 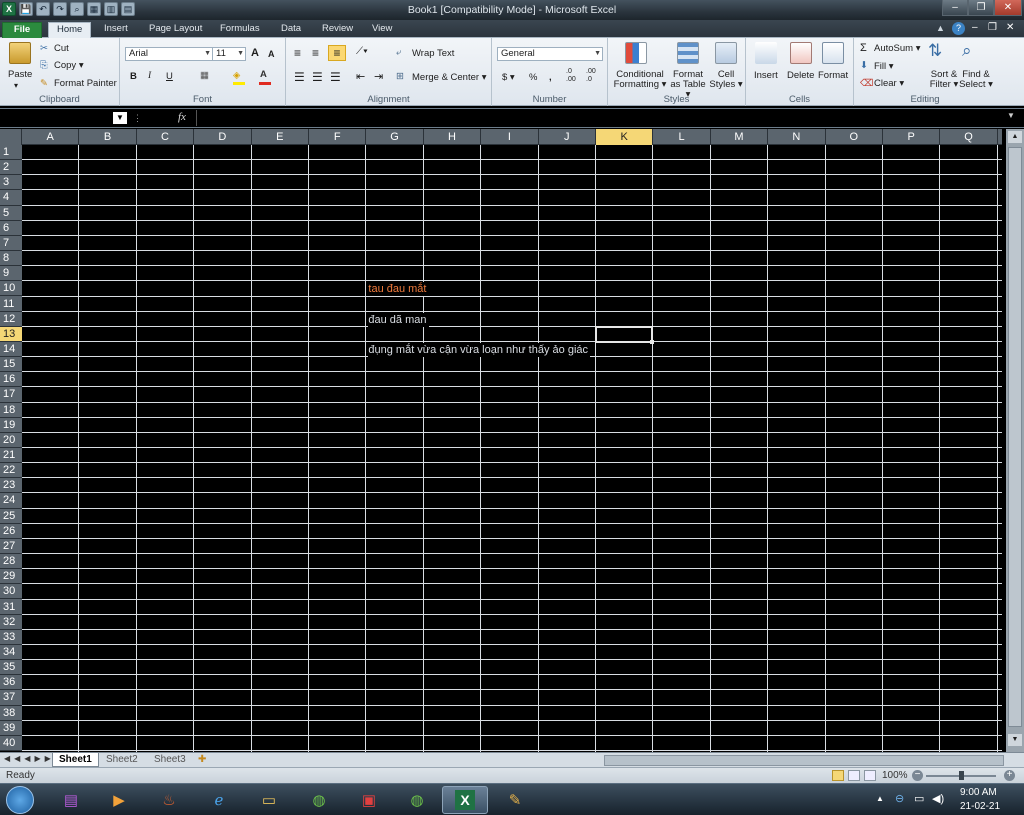 What do you see at coordinates (297, 53) in the screenshot?
I see `align-top-icon: ≡` at bounding box center [297, 53].